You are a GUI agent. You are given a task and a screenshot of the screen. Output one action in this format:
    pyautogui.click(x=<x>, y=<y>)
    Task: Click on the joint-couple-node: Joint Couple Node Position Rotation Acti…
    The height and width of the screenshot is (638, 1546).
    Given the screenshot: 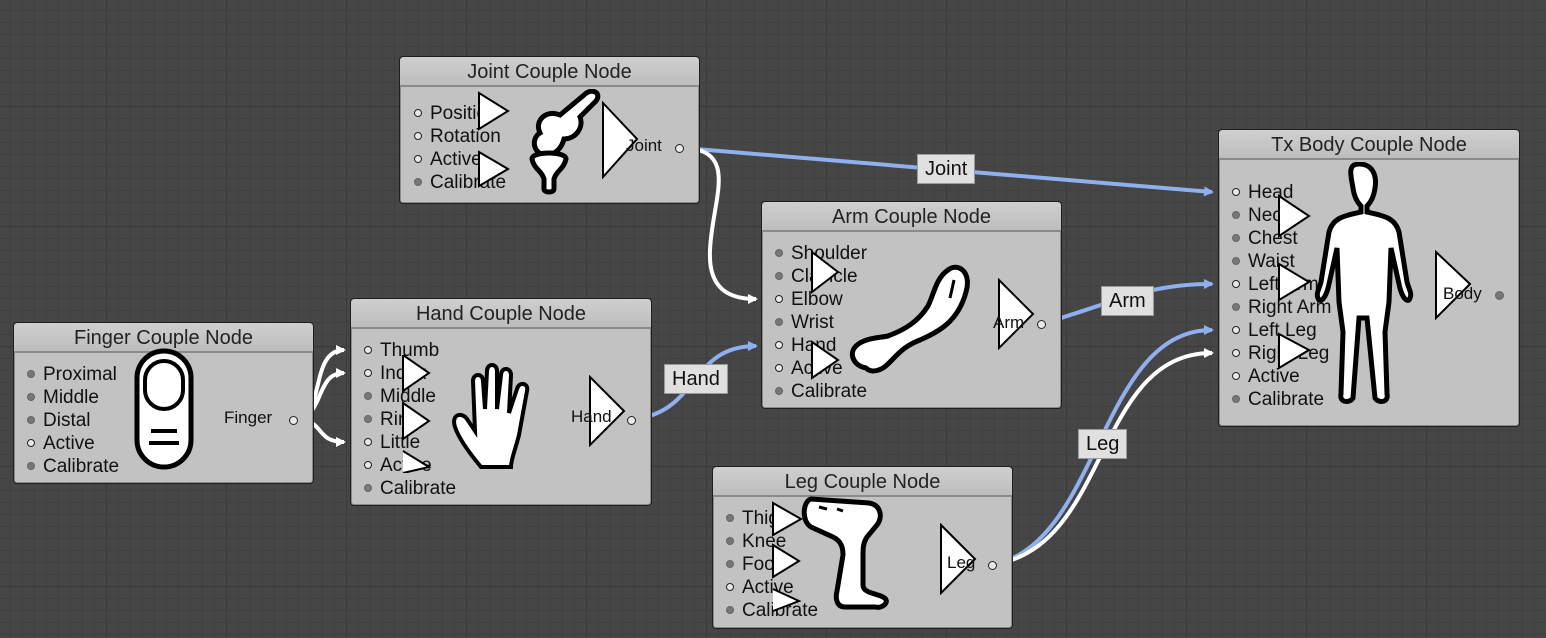 What is the action you would take?
    pyautogui.click(x=549, y=130)
    